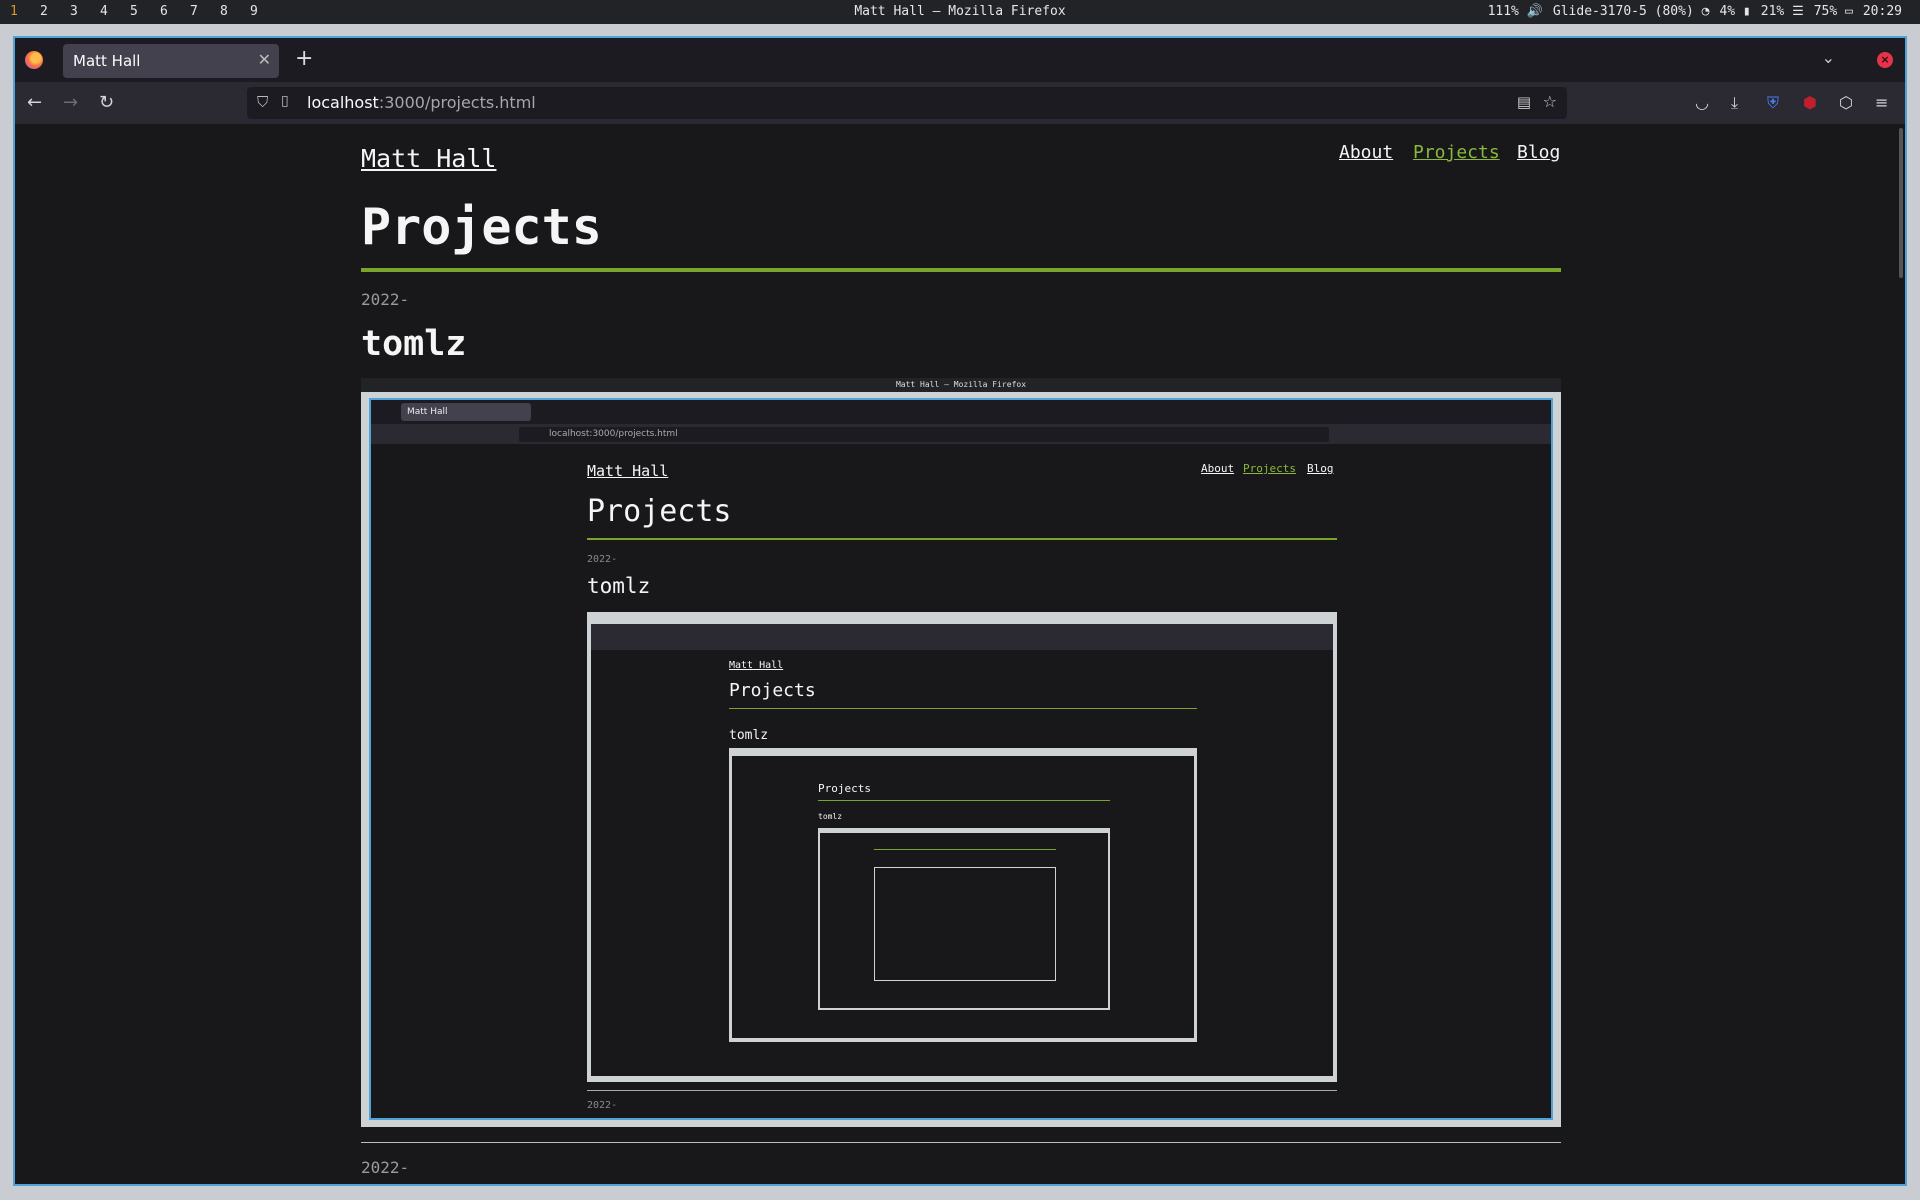  What do you see at coordinates (1524, 102) in the screenshot?
I see `reader-view-icon: ▤` at bounding box center [1524, 102].